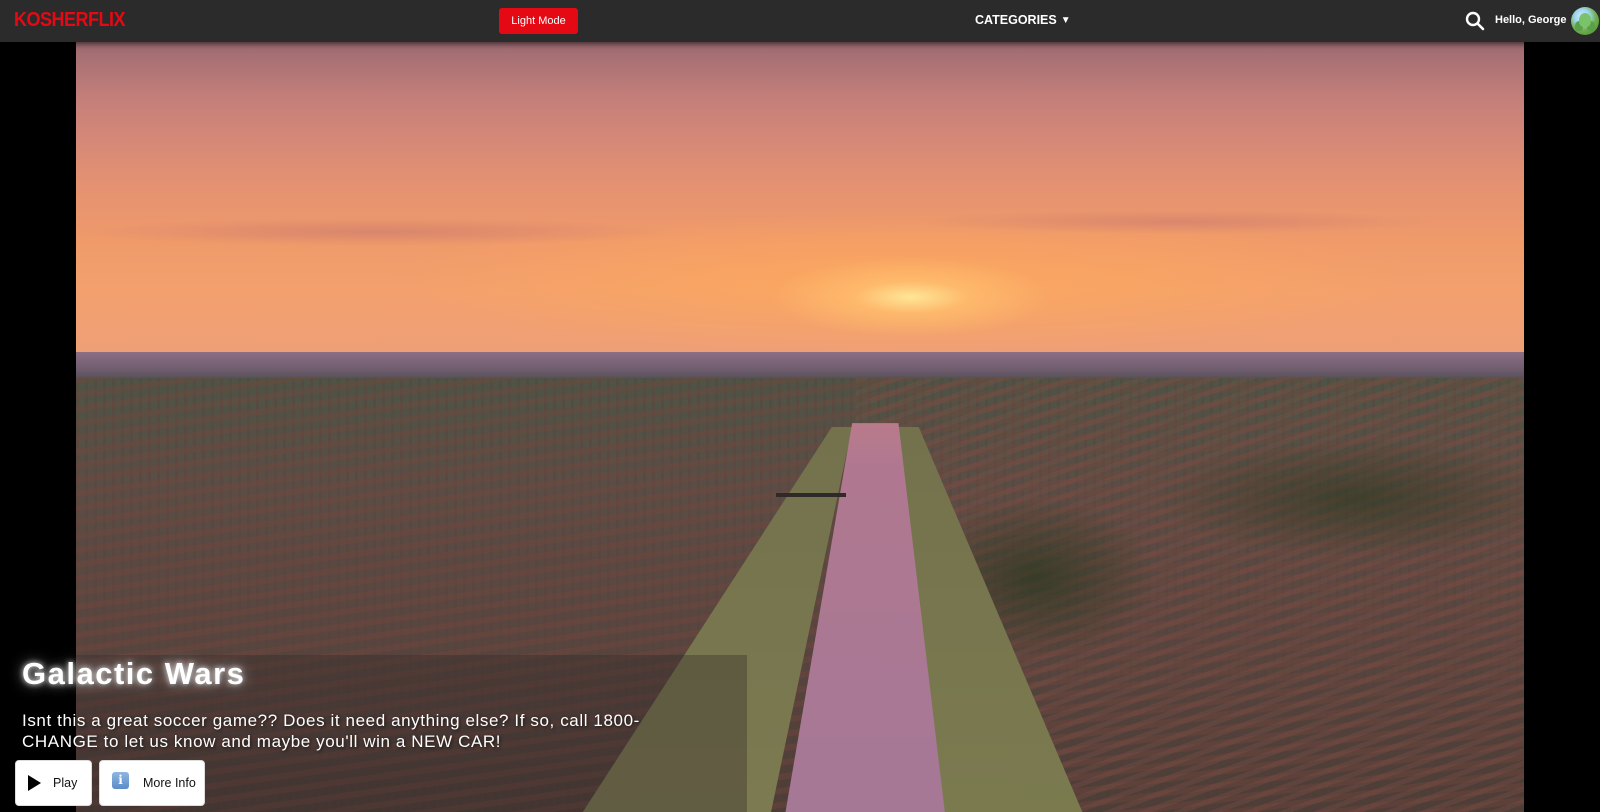 This screenshot has height=812, width=1600. I want to click on avatar, so click(1585, 21).